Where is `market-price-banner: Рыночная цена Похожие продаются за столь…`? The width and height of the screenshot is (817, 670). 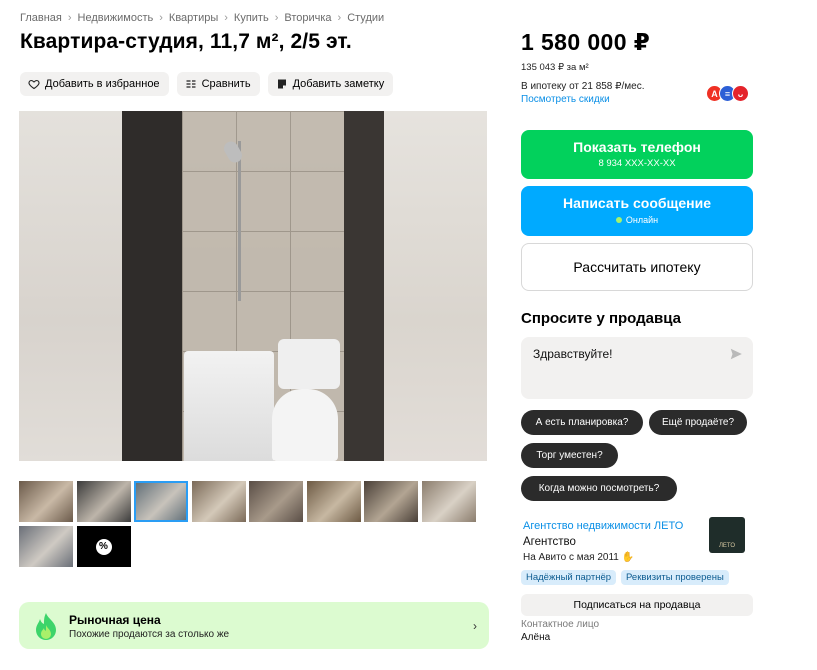 market-price-banner: Рыночная цена Похожие продаются за столь… is located at coordinates (254, 625).